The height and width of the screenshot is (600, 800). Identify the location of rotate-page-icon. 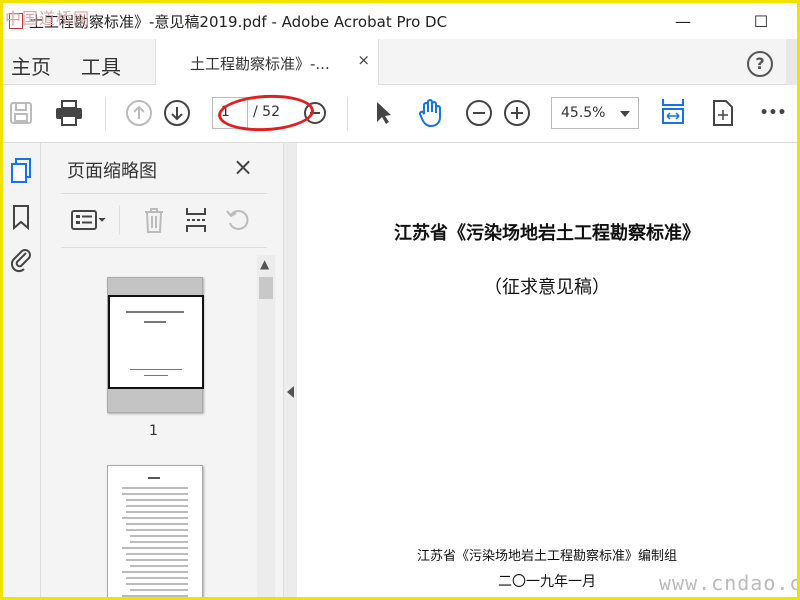
(238, 220).